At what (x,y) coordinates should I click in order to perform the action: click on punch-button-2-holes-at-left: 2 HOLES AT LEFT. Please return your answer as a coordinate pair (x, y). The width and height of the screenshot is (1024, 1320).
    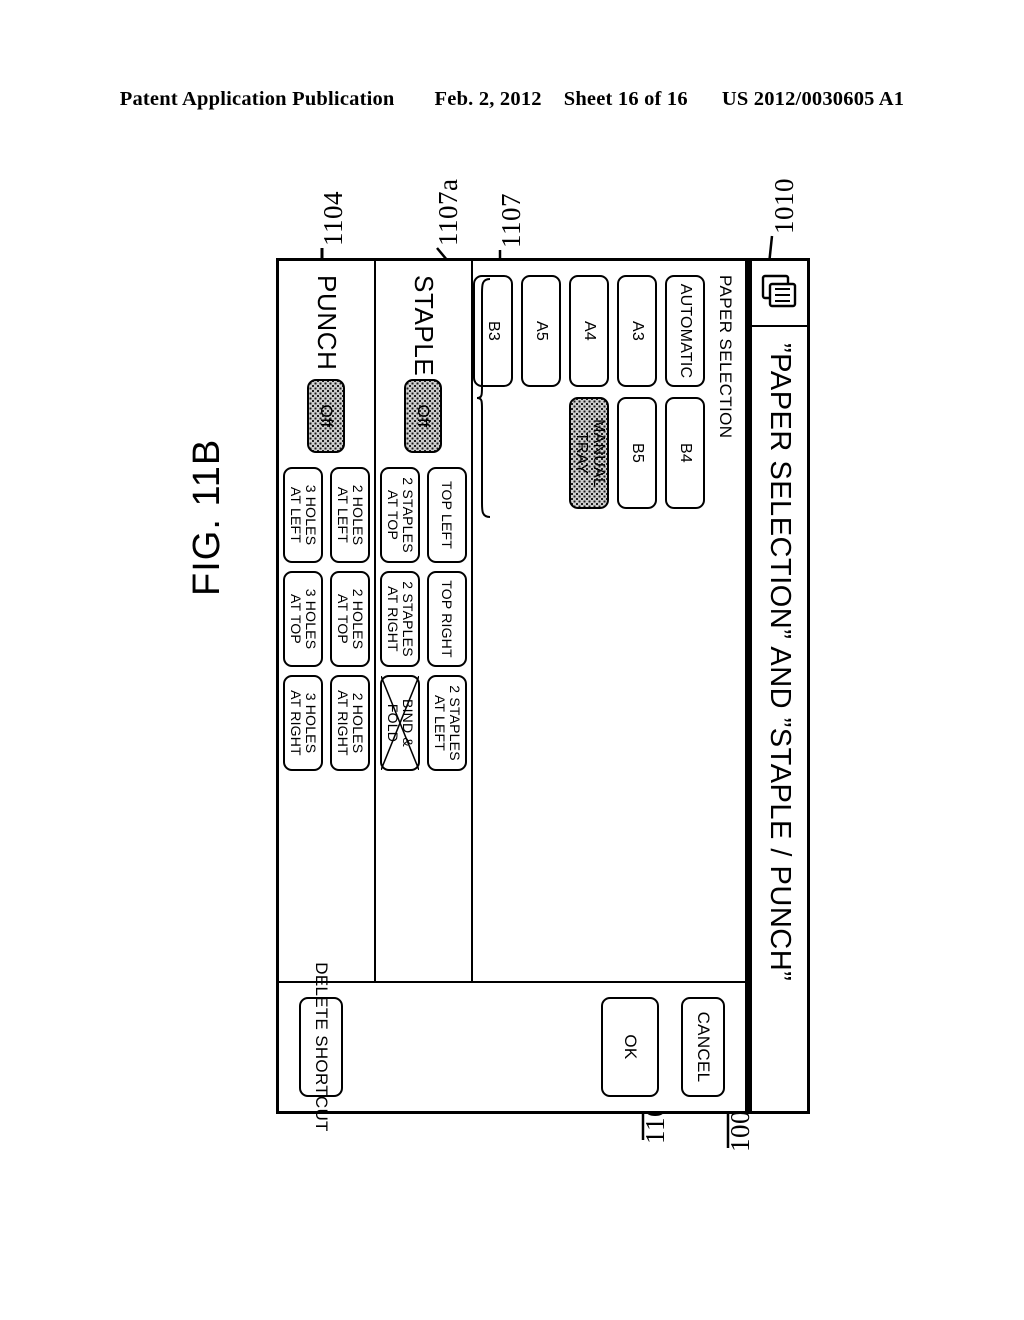
    Looking at the image, I should click on (350, 515).